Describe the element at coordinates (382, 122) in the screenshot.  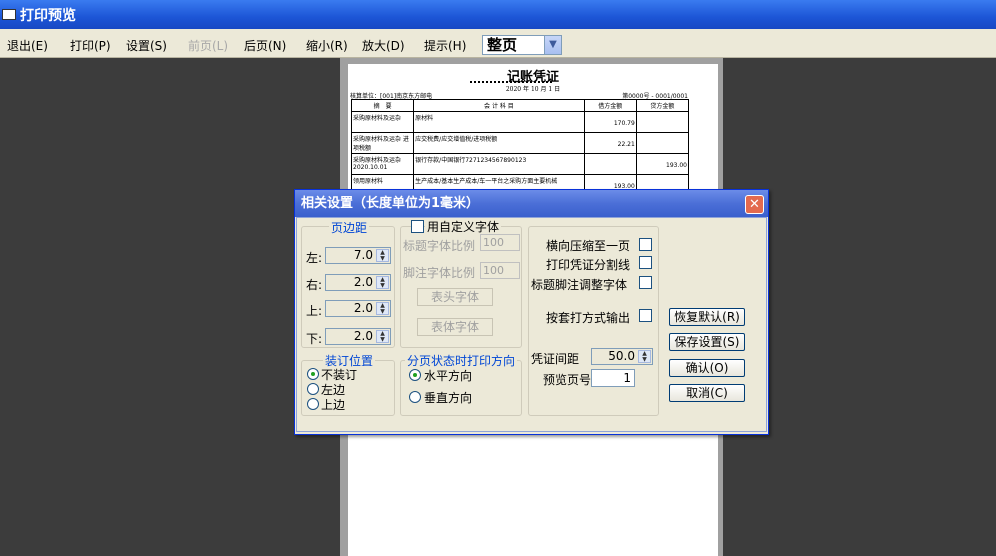
I see `row-summary: 采购原材料及运杂` at that location.